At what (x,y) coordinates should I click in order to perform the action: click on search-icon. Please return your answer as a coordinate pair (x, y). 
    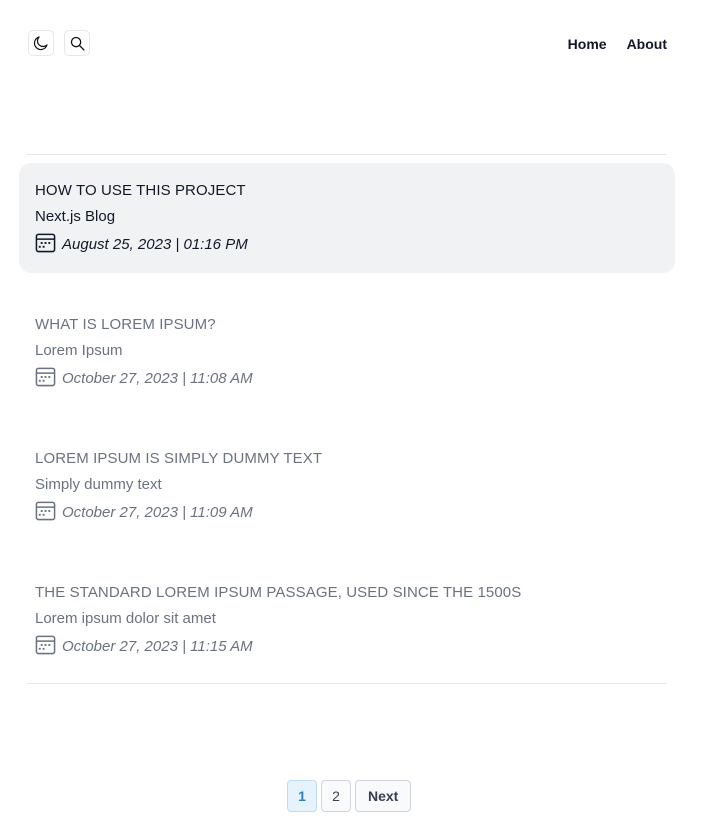
    Looking at the image, I should click on (77, 43).